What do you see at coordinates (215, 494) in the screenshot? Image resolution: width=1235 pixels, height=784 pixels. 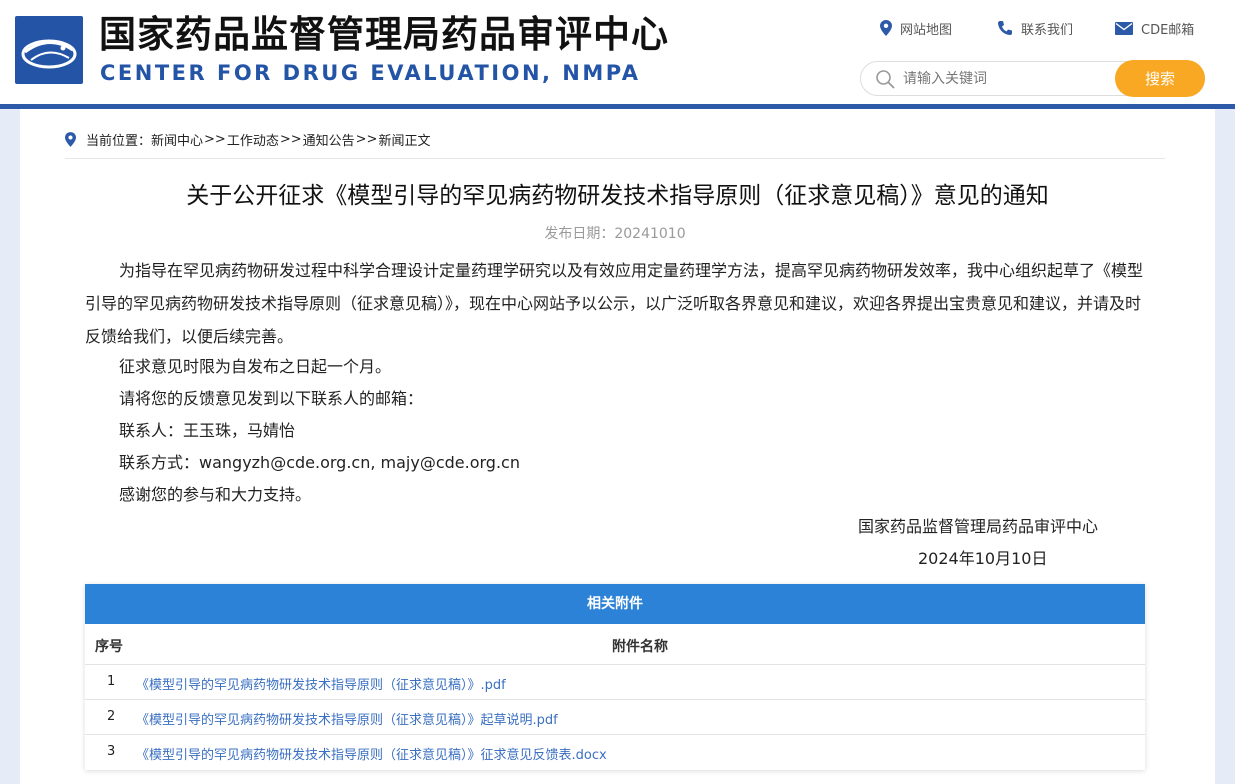 I see `thanks-line: 感谢您的参与和大力支持。` at bounding box center [215, 494].